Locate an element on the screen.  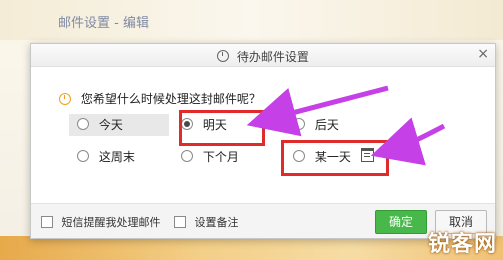
highlight-box-tomorrow is located at coordinates (222, 128).